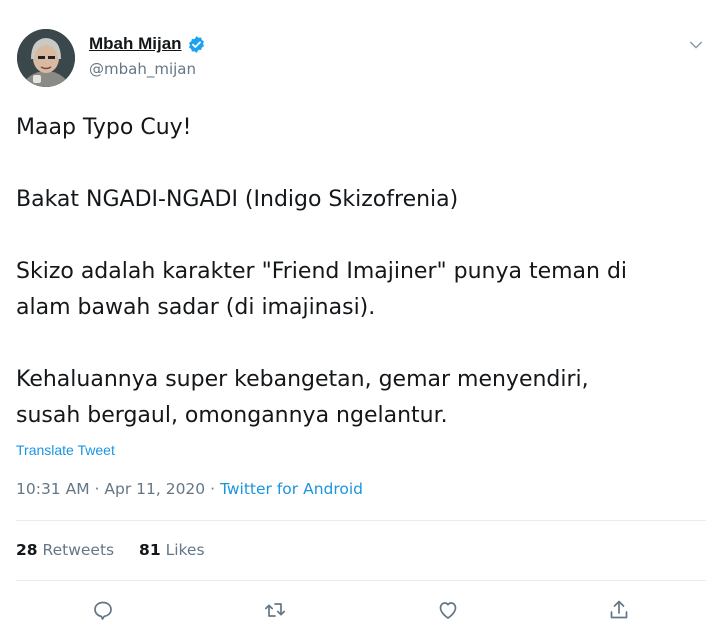 Image resolution: width=720 pixels, height=626 pixels. Describe the element at coordinates (232, 415) in the screenshot. I see `tweet-line: susah bergaul, omongannya ngelantur.` at that location.